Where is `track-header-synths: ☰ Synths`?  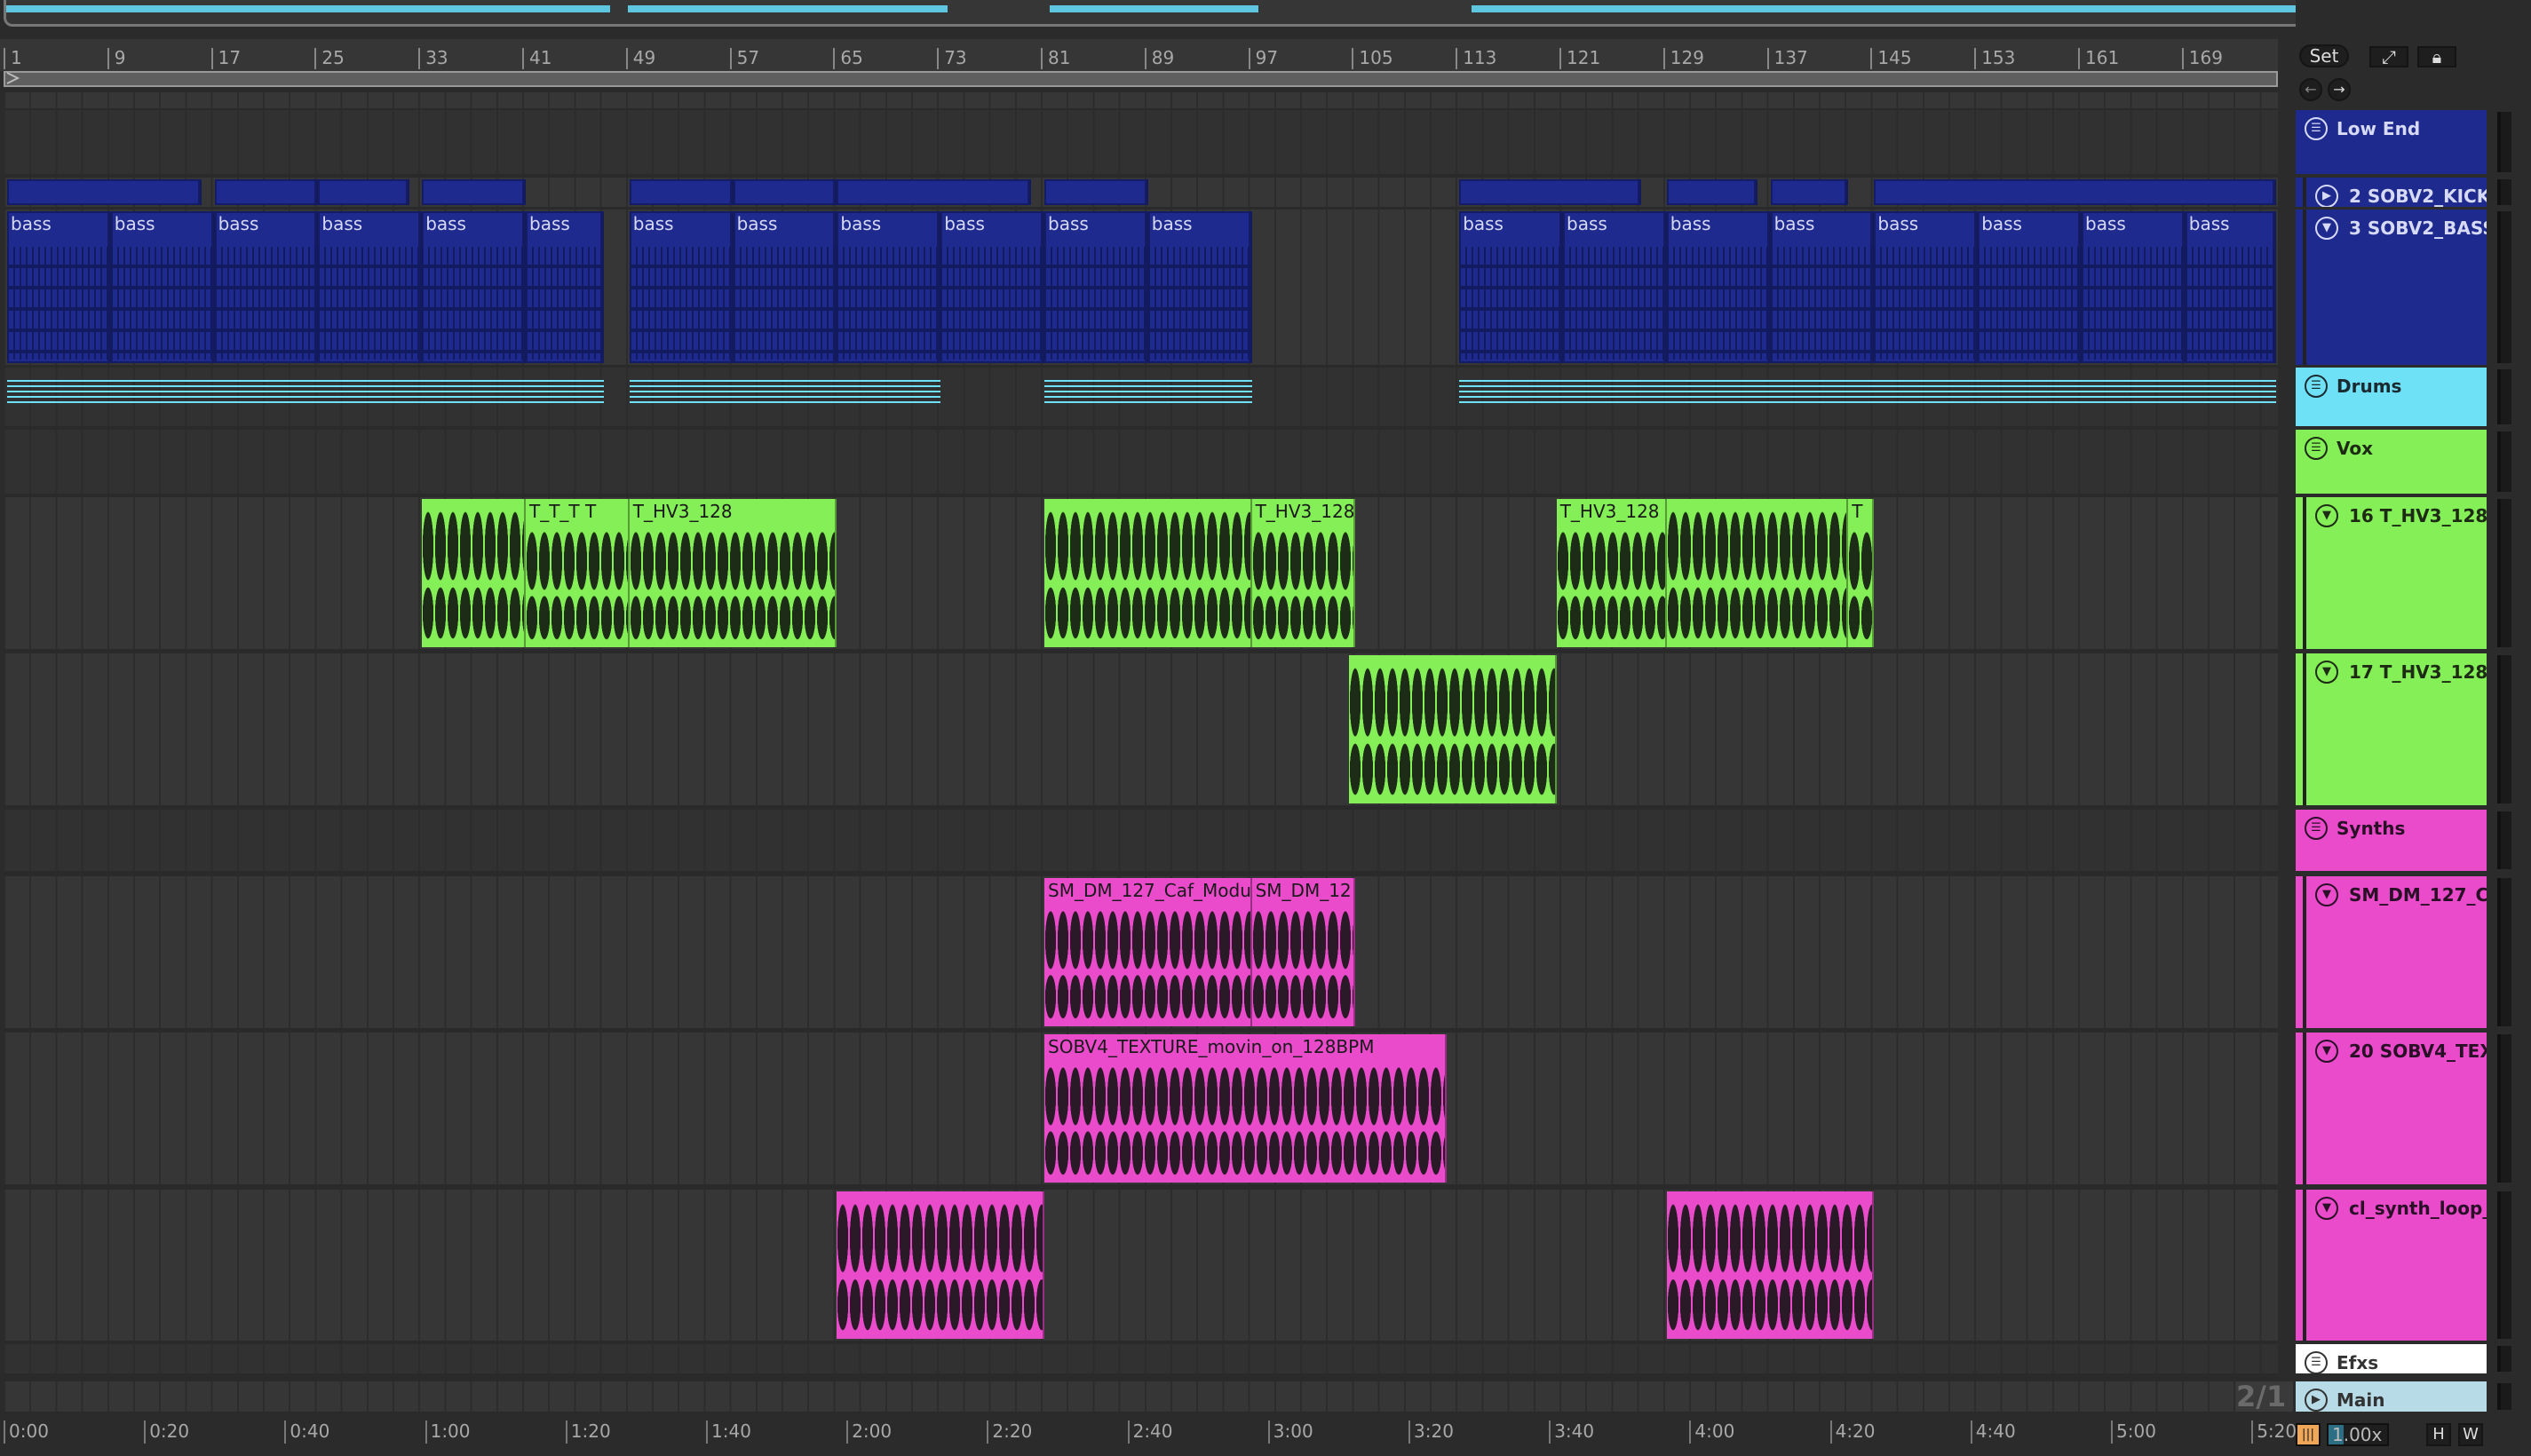 track-header-synths: ☰ Synths is located at coordinates (2391, 840).